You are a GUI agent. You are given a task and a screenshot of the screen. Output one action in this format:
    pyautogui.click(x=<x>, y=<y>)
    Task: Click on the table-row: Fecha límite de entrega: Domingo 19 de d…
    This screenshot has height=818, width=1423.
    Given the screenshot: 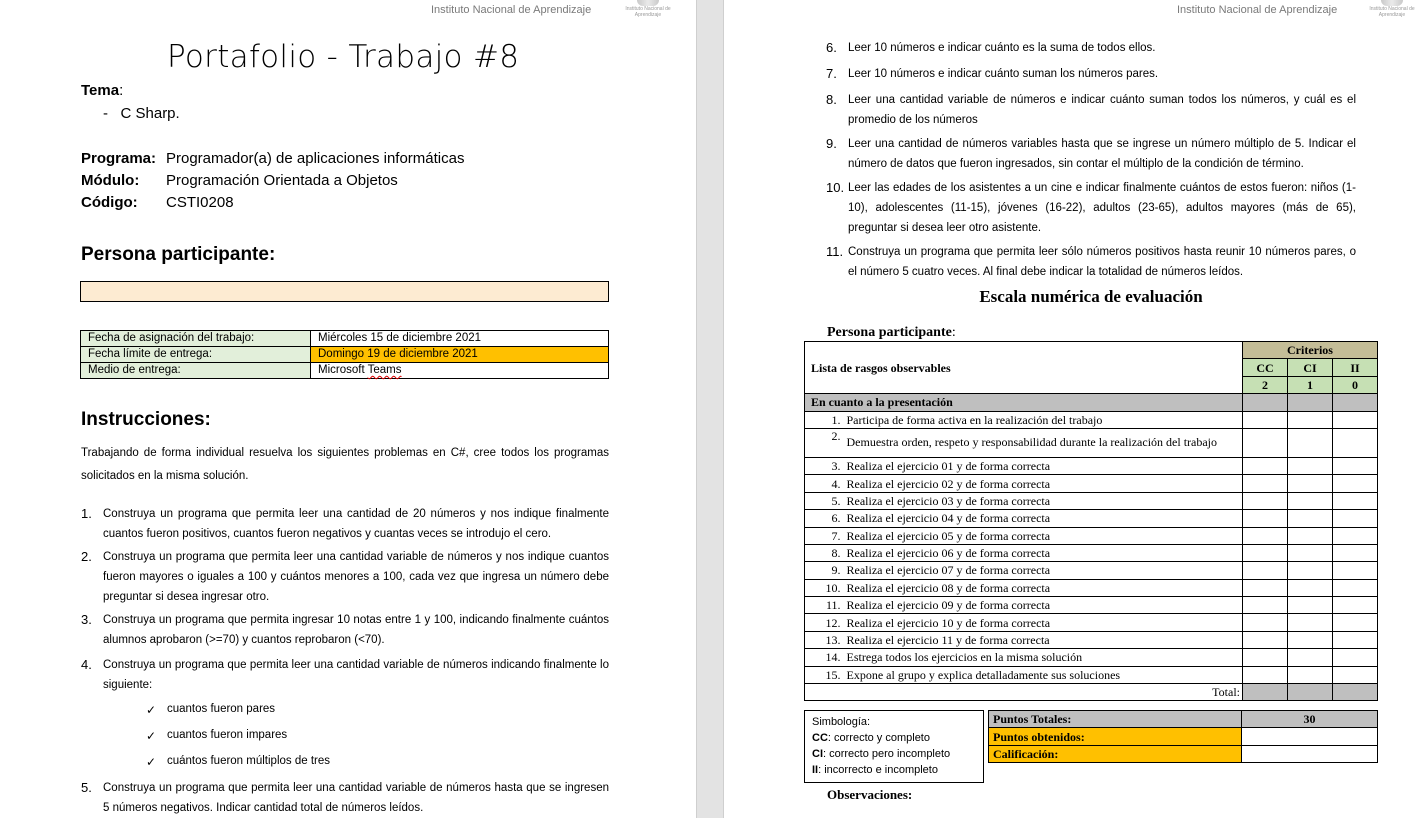 What is the action you would take?
    pyautogui.click(x=344, y=354)
    